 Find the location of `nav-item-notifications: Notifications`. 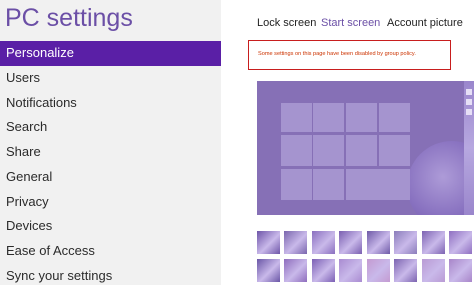

nav-item-notifications: Notifications is located at coordinates (110, 103).